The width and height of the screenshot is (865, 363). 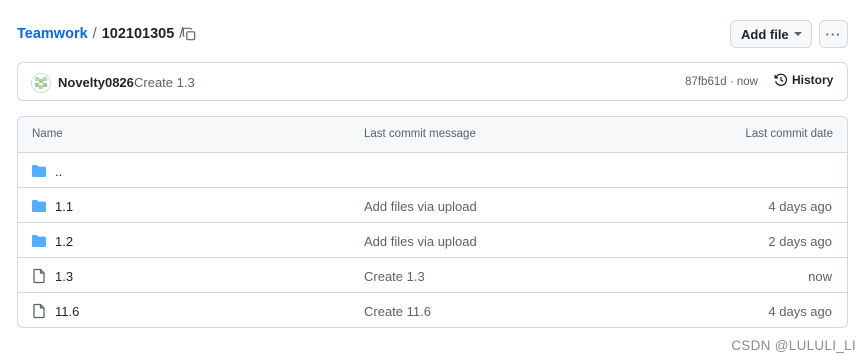 What do you see at coordinates (798, 34) in the screenshot?
I see `triangle-down-icon` at bounding box center [798, 34].